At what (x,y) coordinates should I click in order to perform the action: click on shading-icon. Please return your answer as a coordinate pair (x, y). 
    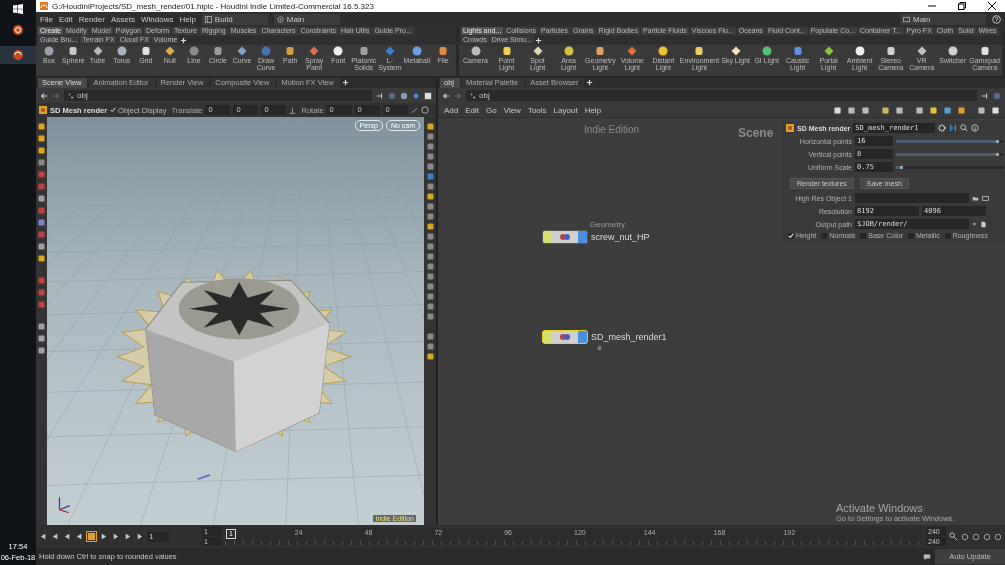
    Looking at the image, I should click on (404, 95).